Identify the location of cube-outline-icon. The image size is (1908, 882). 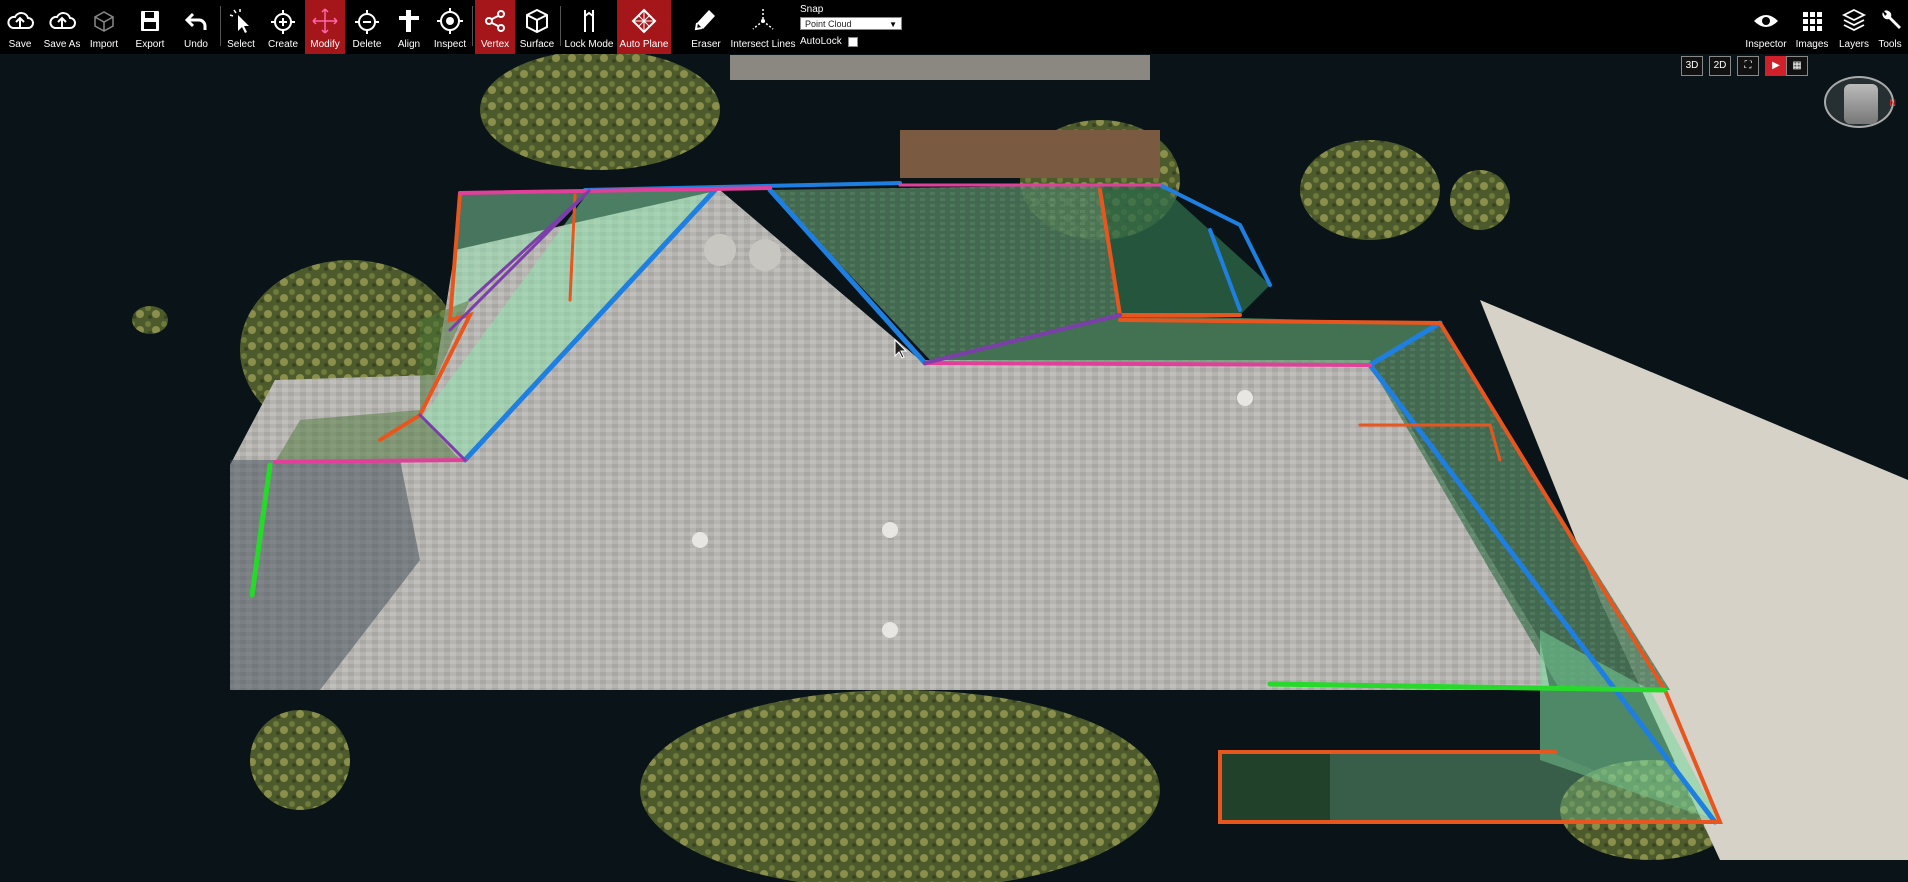
(104, 21).